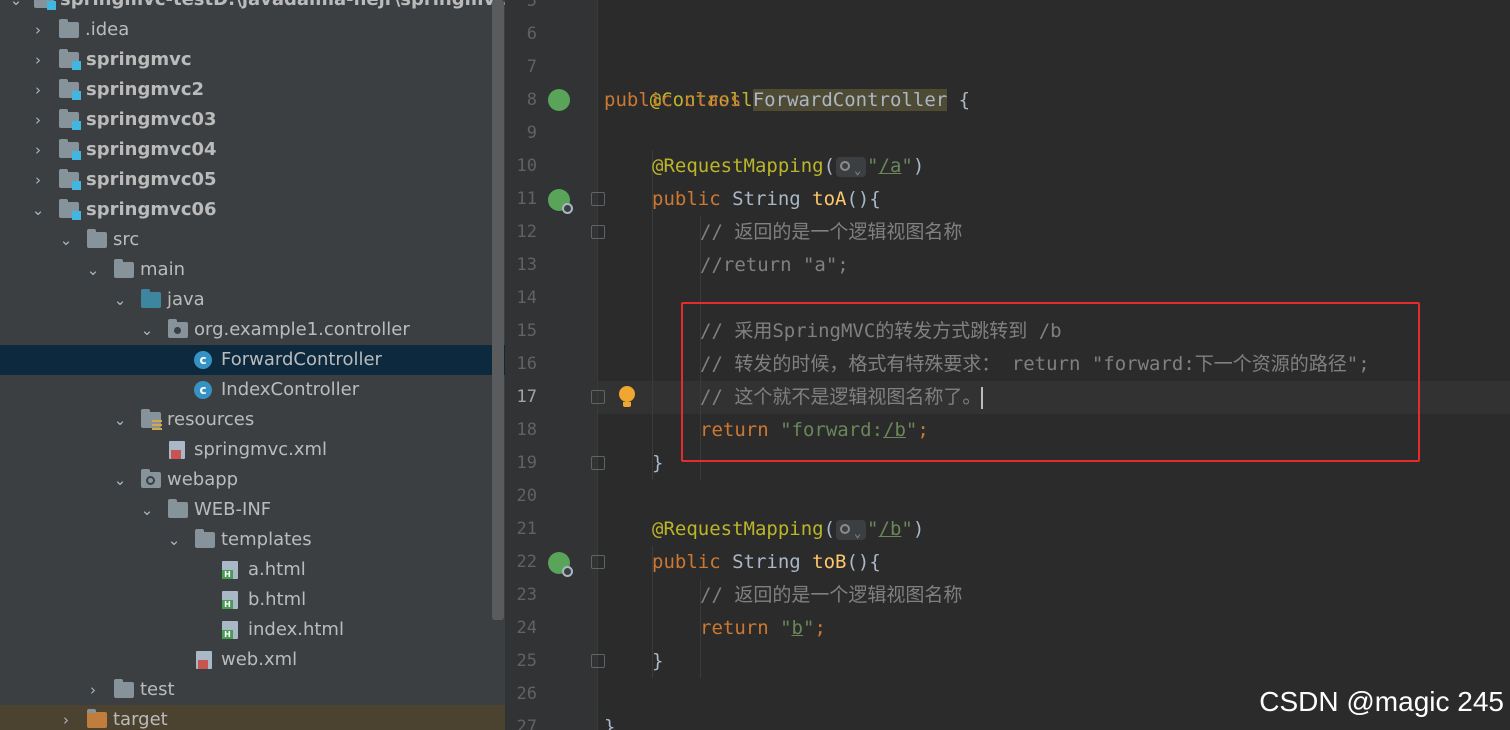 This screenshot has width=1510, height=730. What do you see at coordinates (797, 628) in the screenshot?
I see `string-value: b` at bounding box center [797, 628].